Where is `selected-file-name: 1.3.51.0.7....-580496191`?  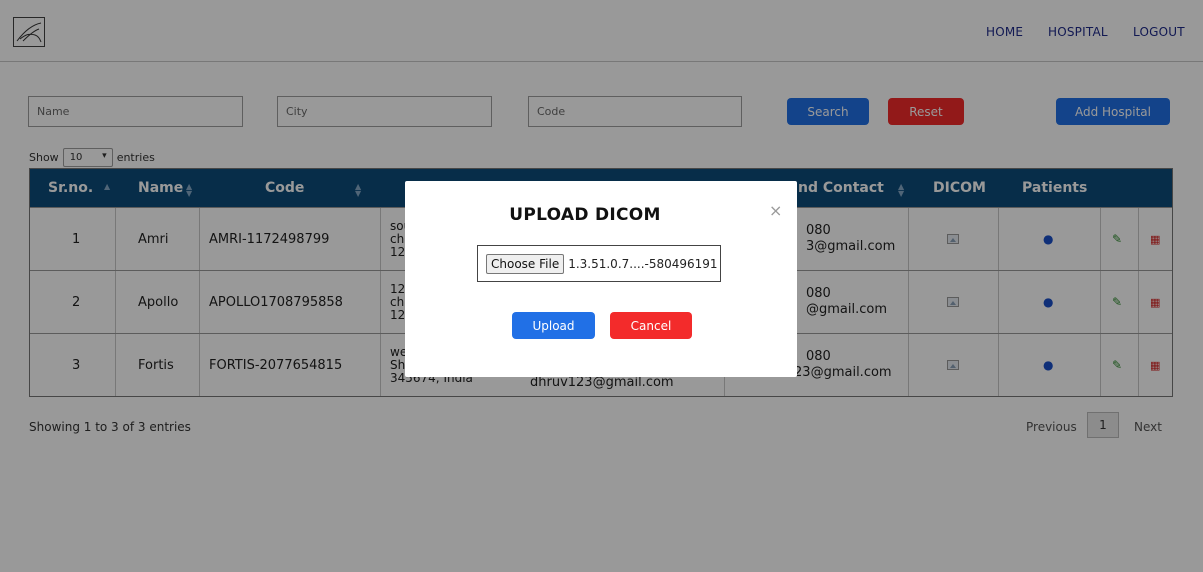
selected-file-name: 1.3.51.0.7....-580496191 is located at coordinates (643, 263).